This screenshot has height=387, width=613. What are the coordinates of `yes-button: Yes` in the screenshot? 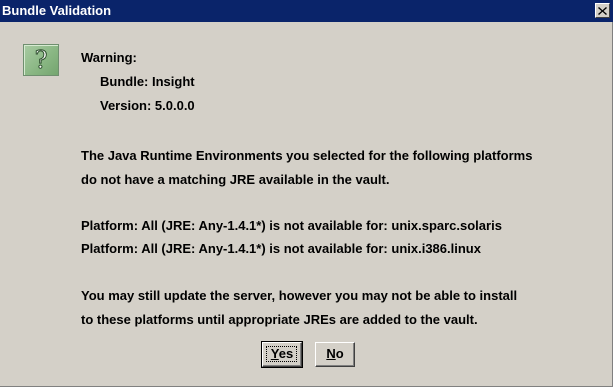 It's located at (282, 354).